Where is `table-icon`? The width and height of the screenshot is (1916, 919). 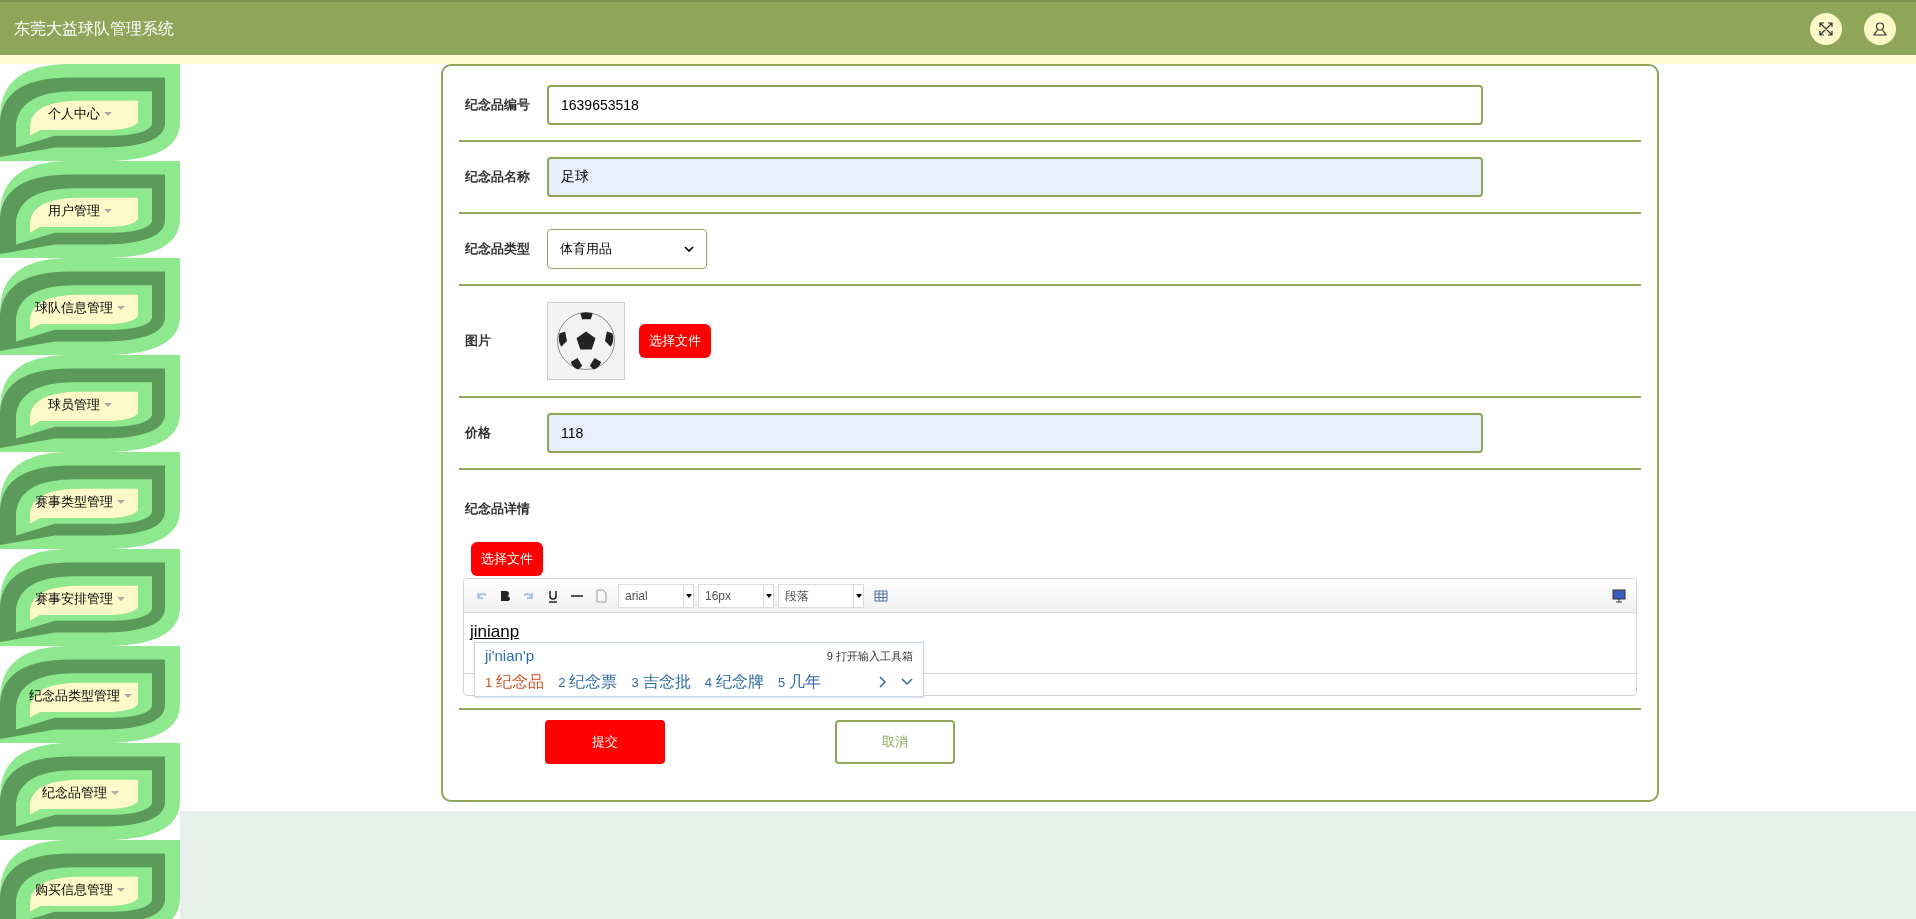 table-icon is located at coordinates (881, 595).